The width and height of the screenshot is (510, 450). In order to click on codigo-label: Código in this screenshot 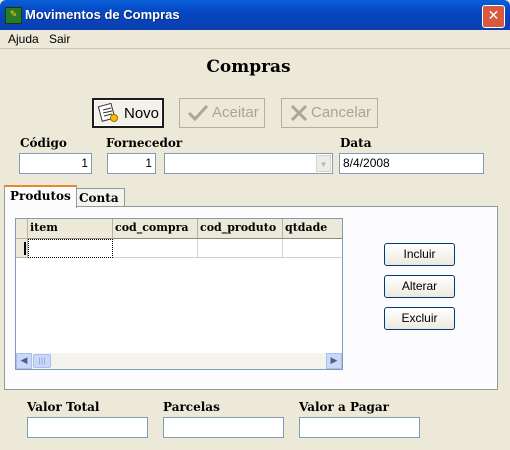, I will do `click(43, 143)`.